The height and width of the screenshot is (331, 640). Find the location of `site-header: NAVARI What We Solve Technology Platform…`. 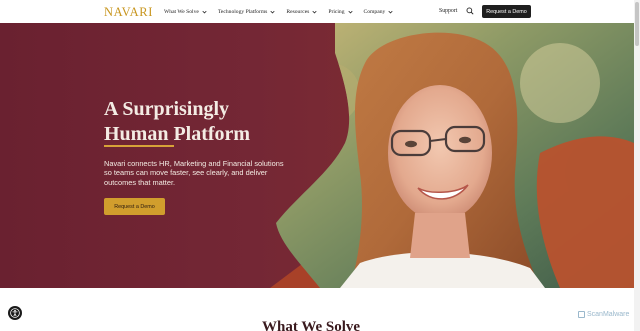

site-header: NAVARI What We Solve Technology Platform… is located at coordinates (317, 11).